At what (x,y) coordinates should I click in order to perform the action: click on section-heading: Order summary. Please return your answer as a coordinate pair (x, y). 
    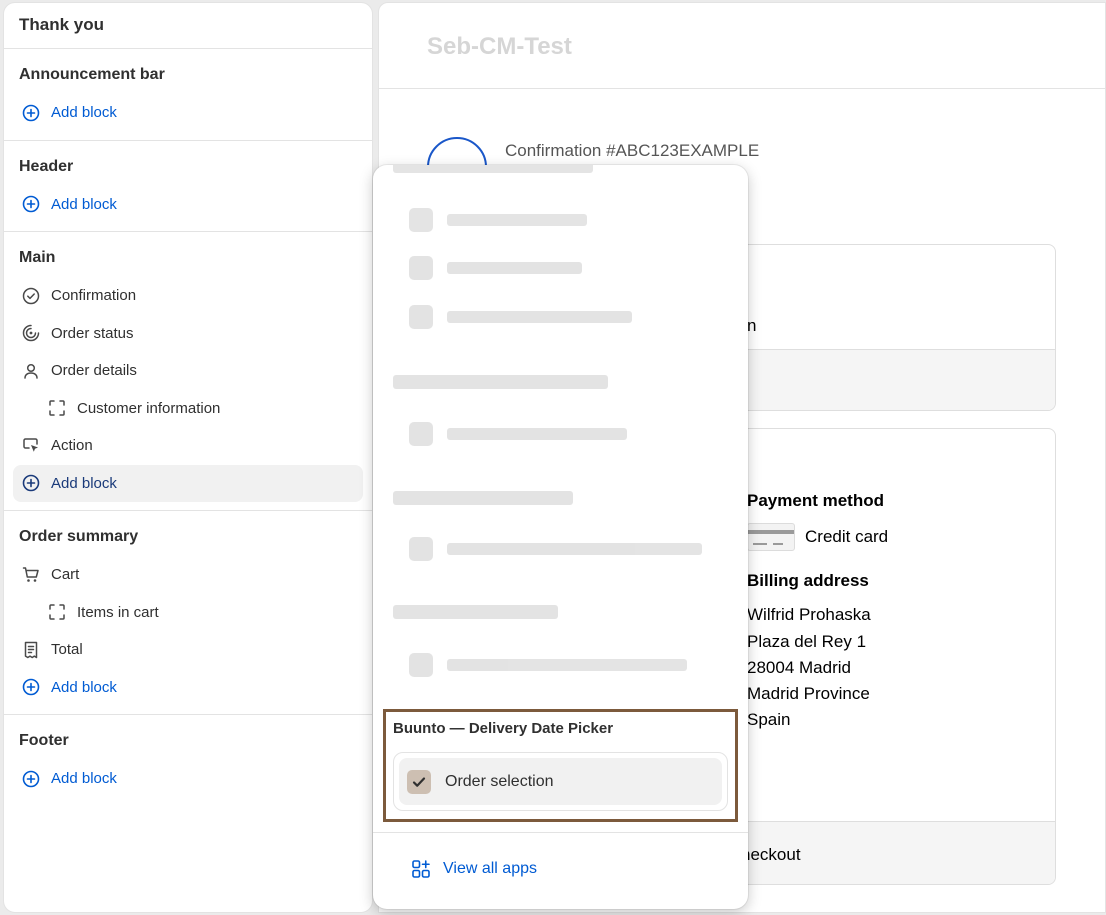
    Looking at the image, I should click on (79, 536).